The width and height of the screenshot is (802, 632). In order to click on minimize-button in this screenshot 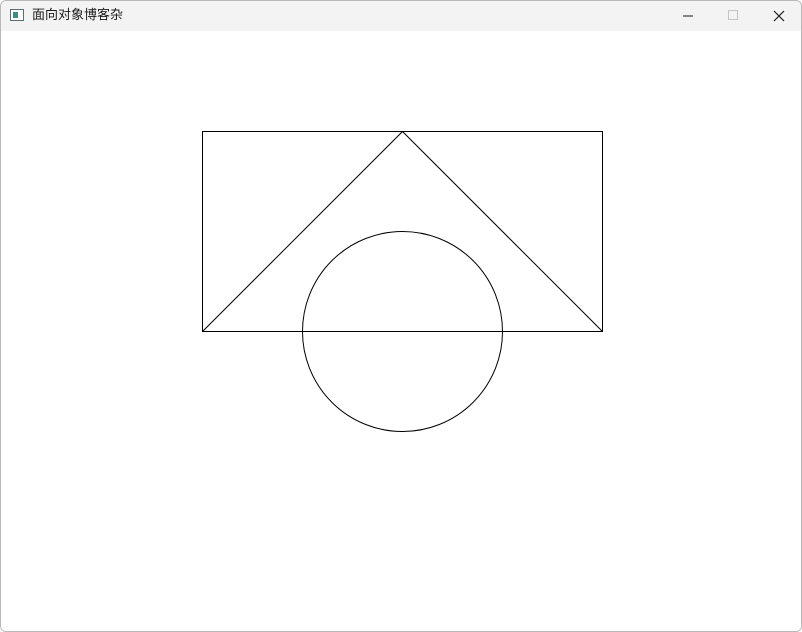, I will do `click(688, 16)`.